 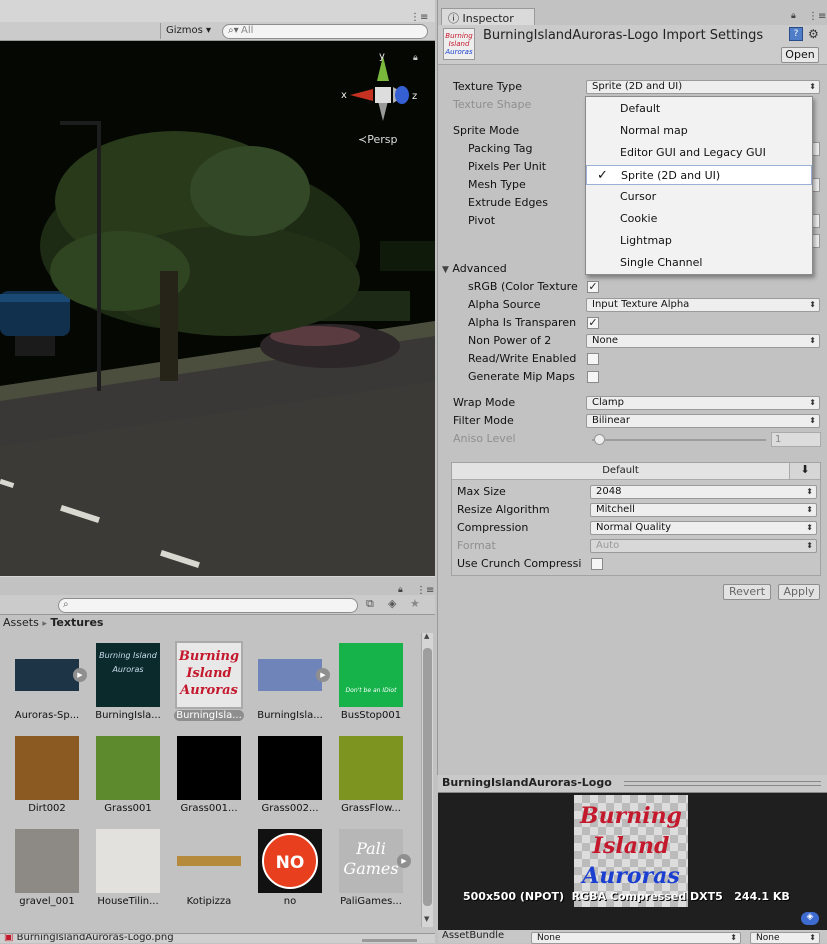 I want to click on asset-caption: Dirt002, so click(x=47, y=808).